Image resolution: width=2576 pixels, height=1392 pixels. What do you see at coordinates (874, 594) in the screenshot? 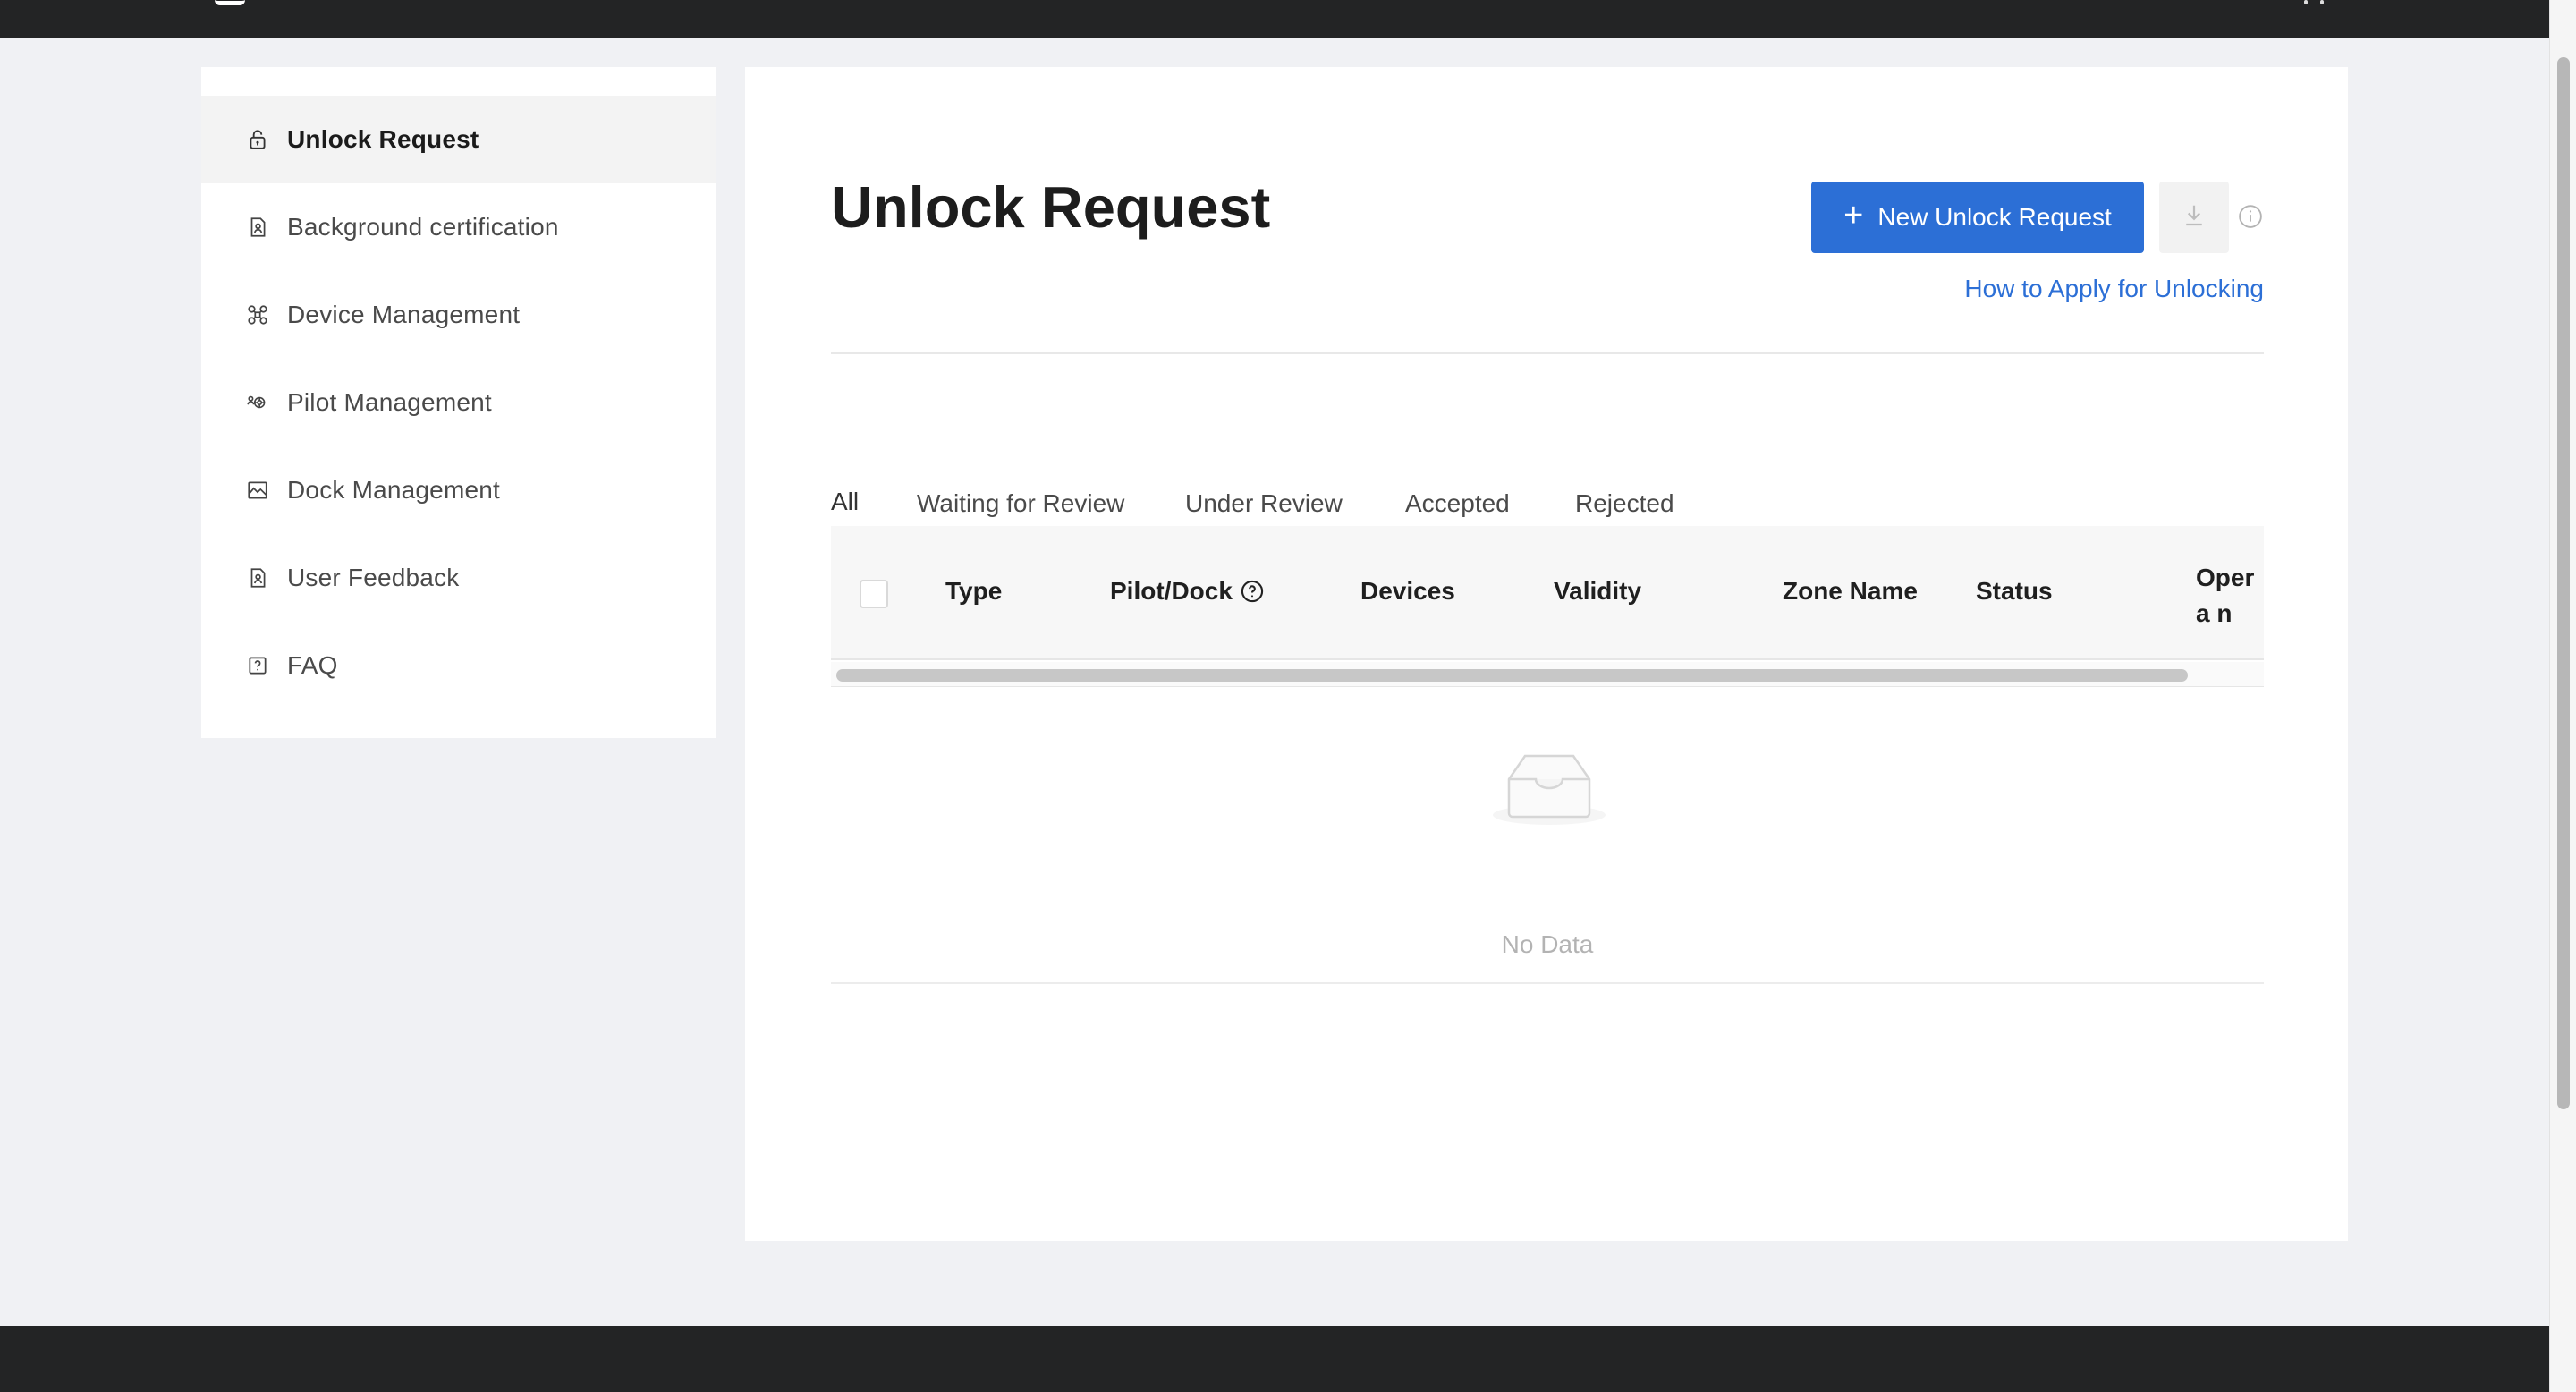
I see `select-all-checkbox` at bounding box center [874, 594].